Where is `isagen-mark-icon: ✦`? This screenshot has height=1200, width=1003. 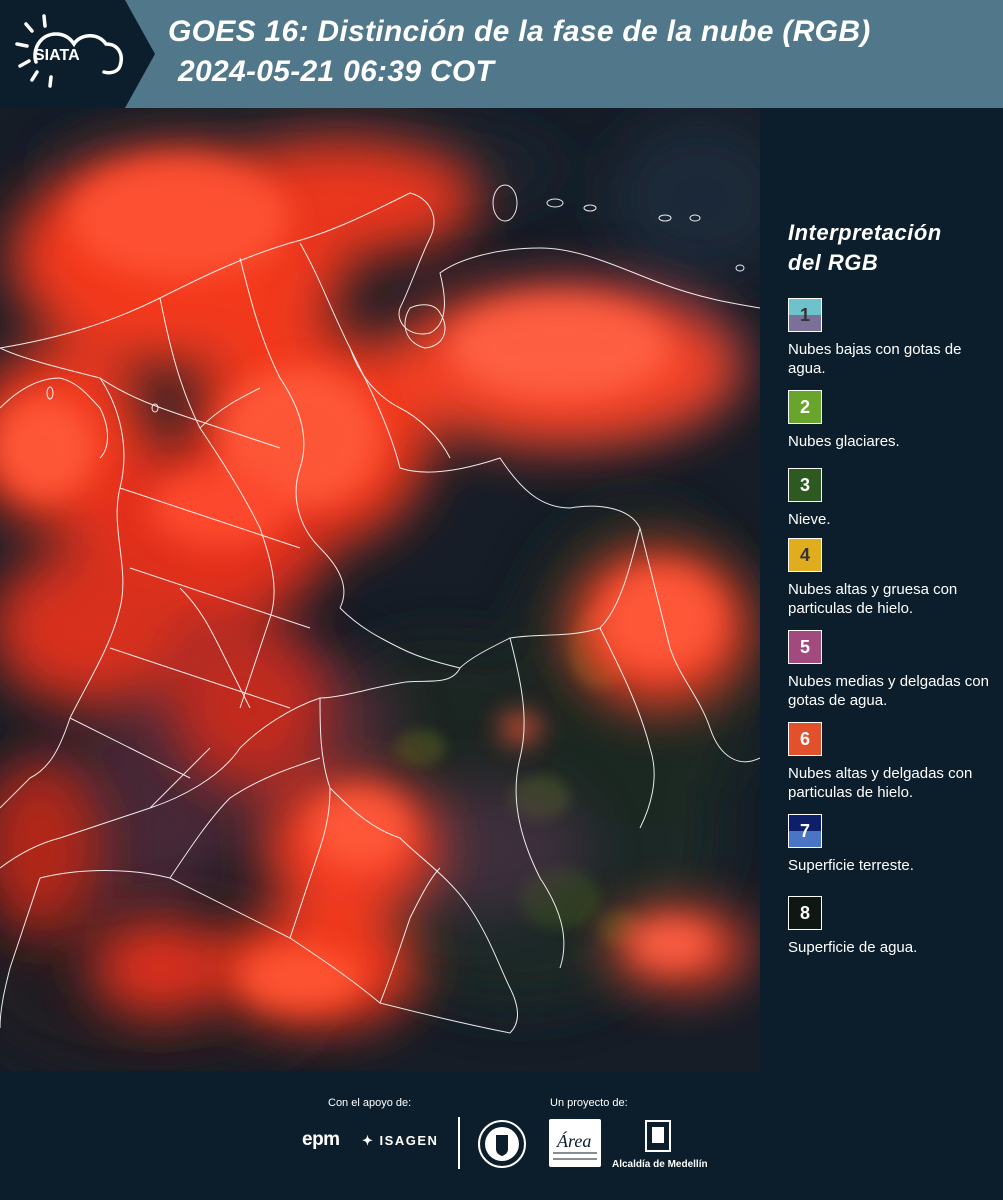 isagen-mark-icon: ✦ is located at coordinates (368, 1140).